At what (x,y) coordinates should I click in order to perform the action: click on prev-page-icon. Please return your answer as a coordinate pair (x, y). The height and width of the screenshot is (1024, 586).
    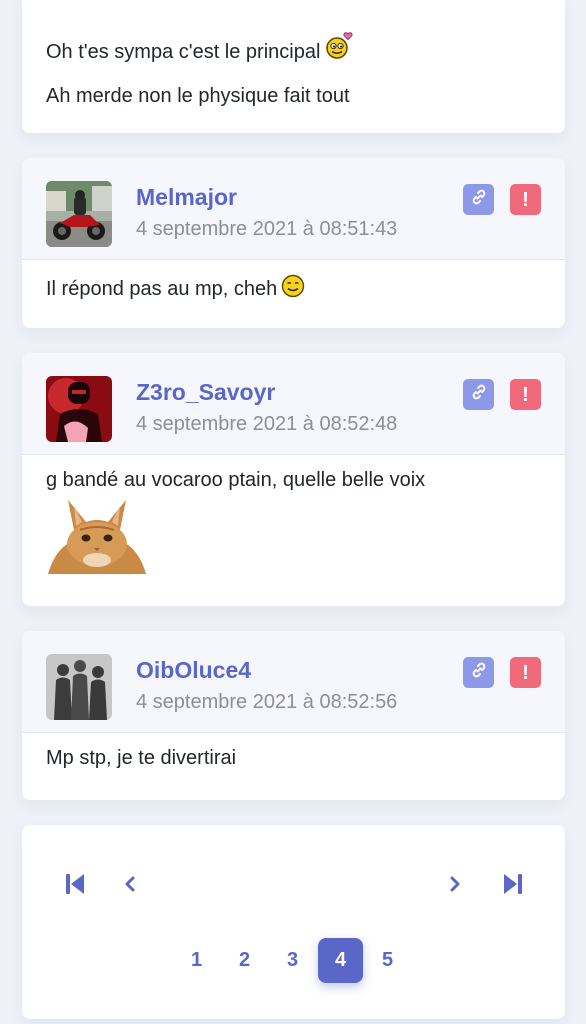
    Looking at the image, I should click on (130, 886).